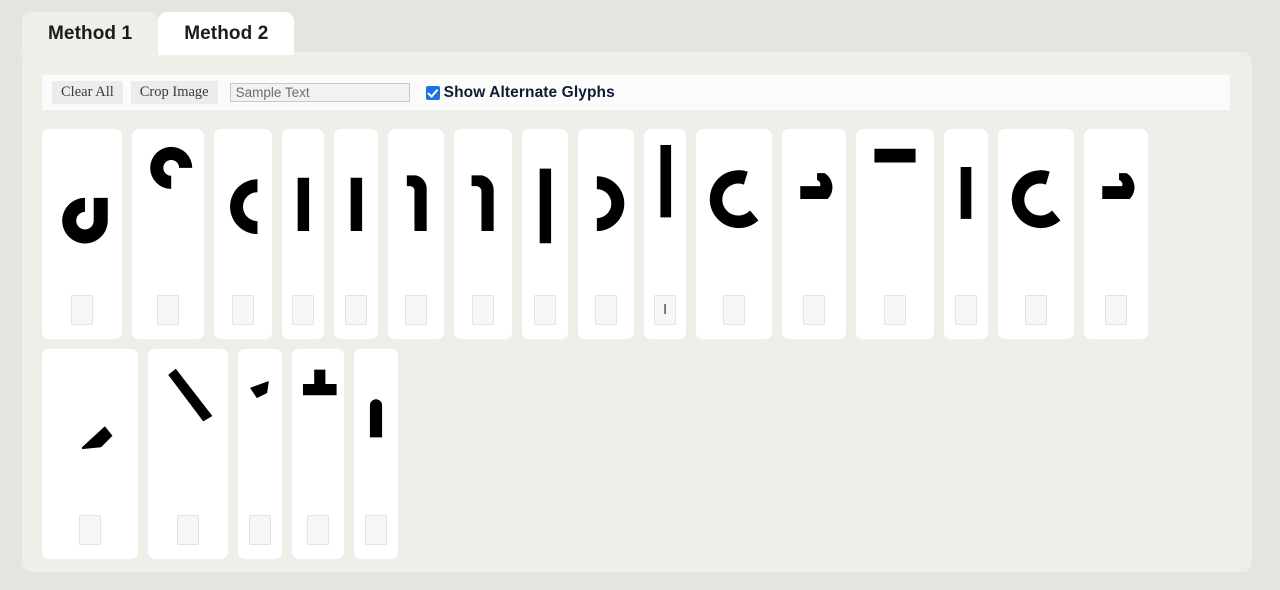 This screenshot has width=1280, height=590. What do you see at coordinates (174, 92) in the screenshot?
I see `crop-image-button: Crop Image` at bounding box center [174, 92].